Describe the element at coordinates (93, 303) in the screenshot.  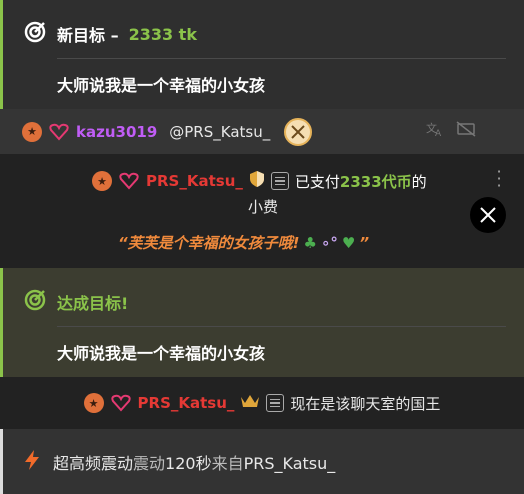
I see `goal-reached-title: 达成目标!` at that location.